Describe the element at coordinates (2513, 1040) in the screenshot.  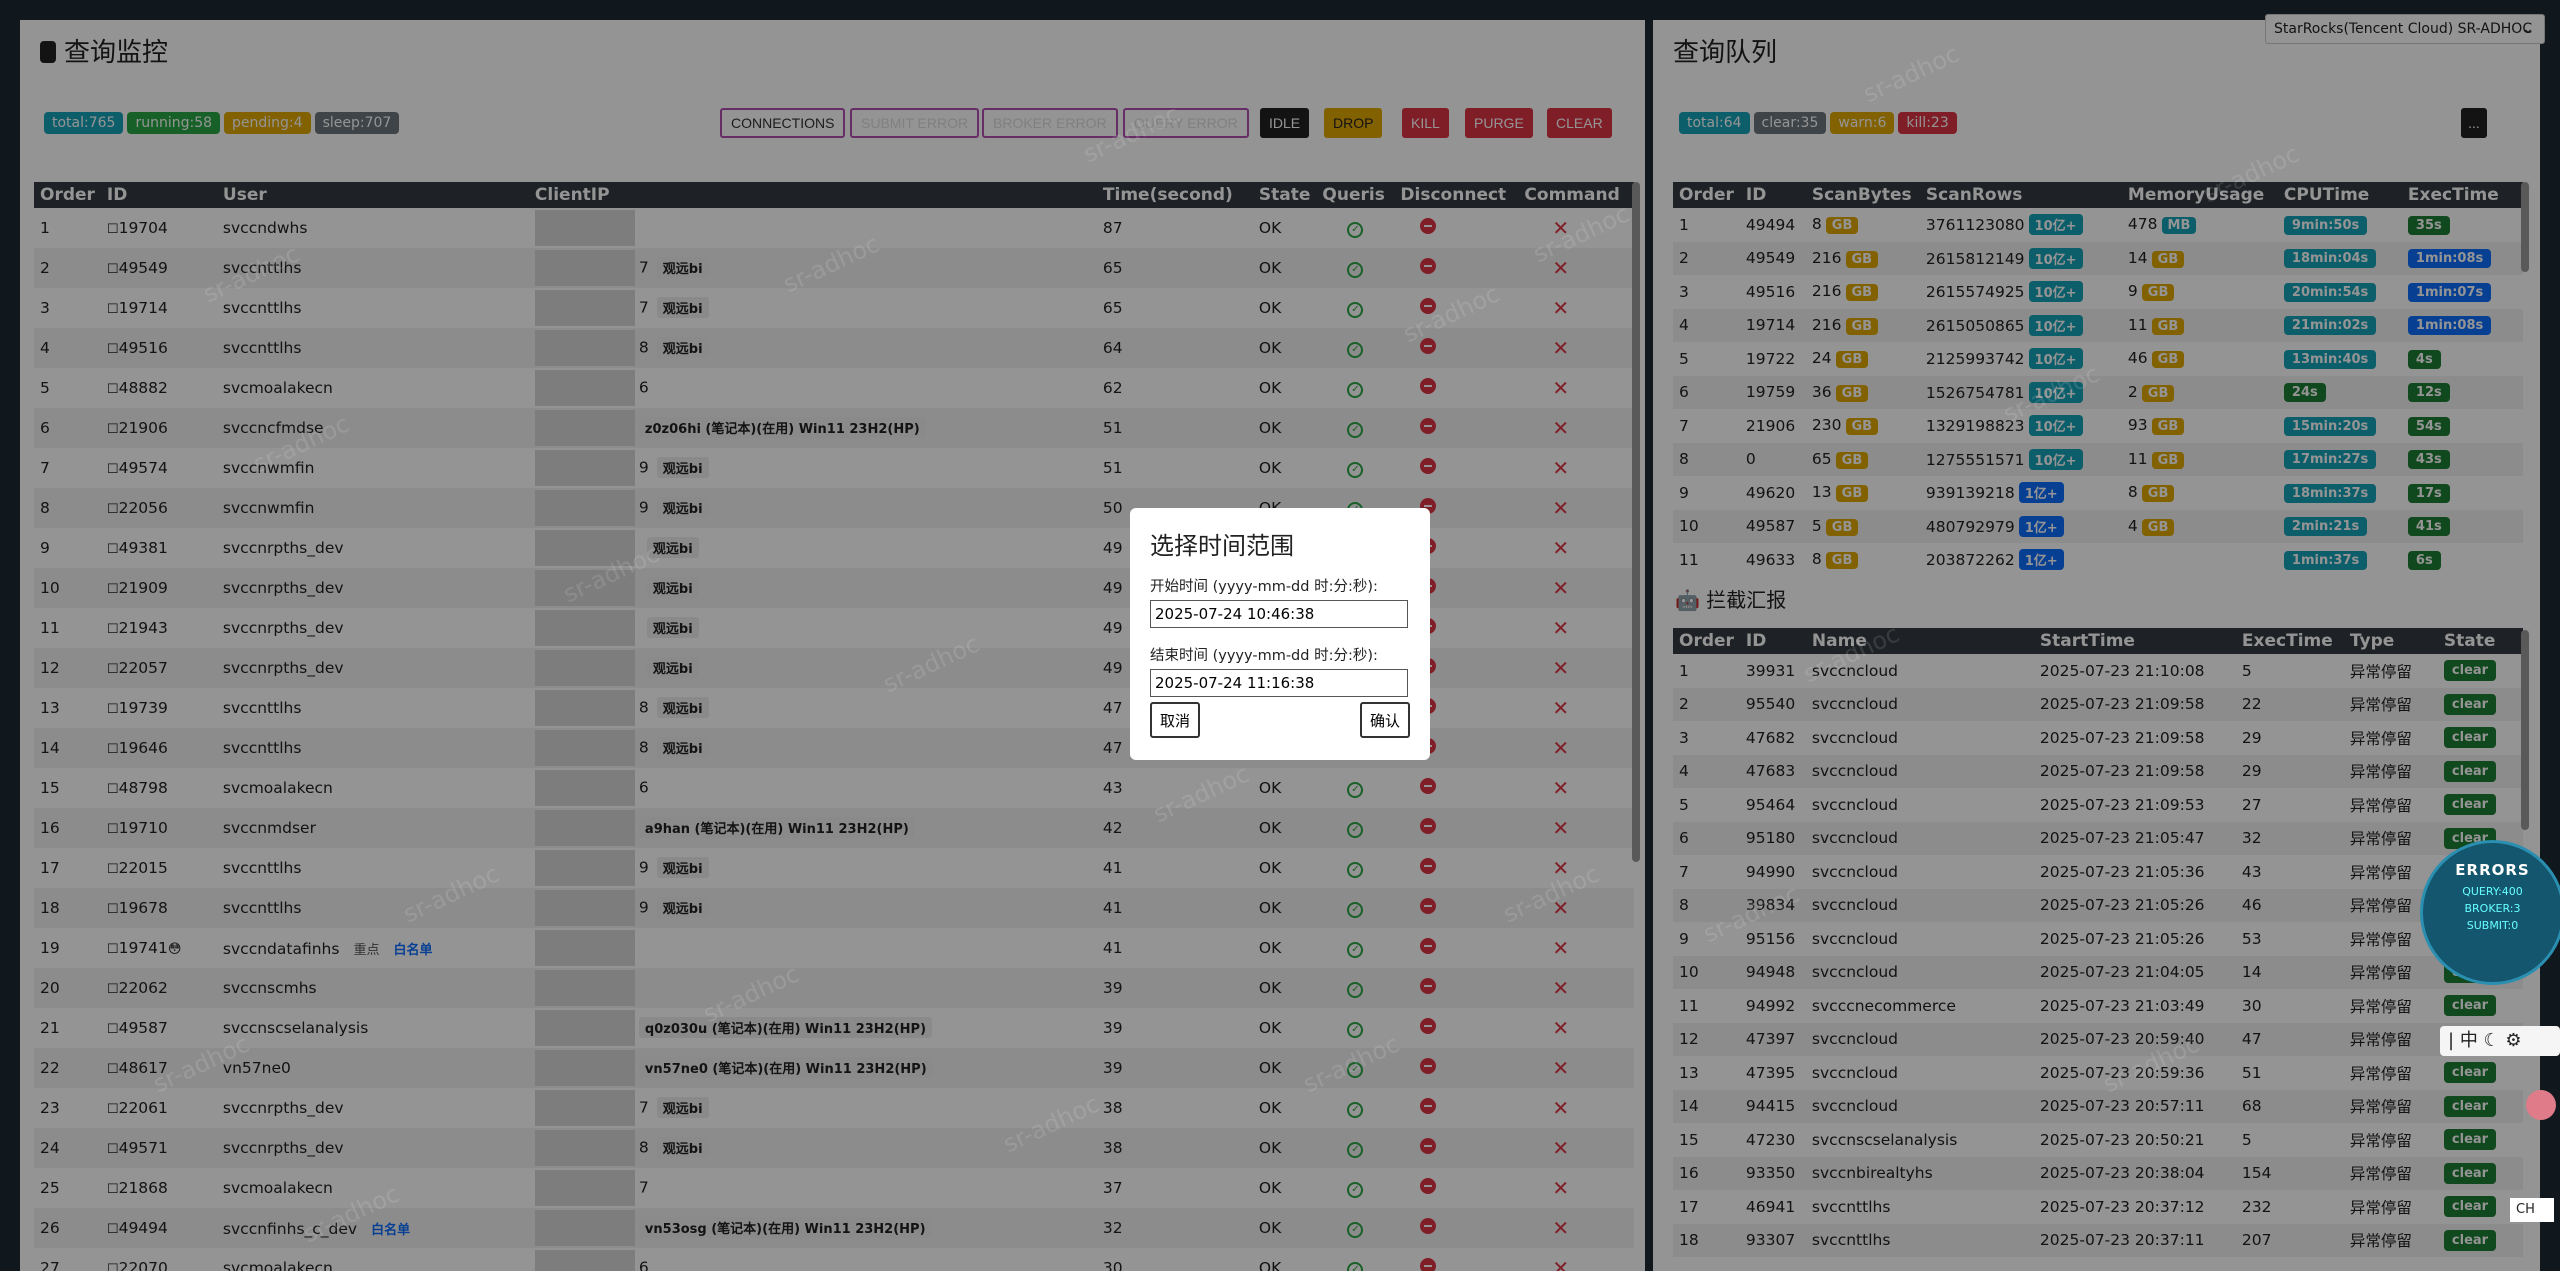
I see `gear-icon: ⚙` at that location.